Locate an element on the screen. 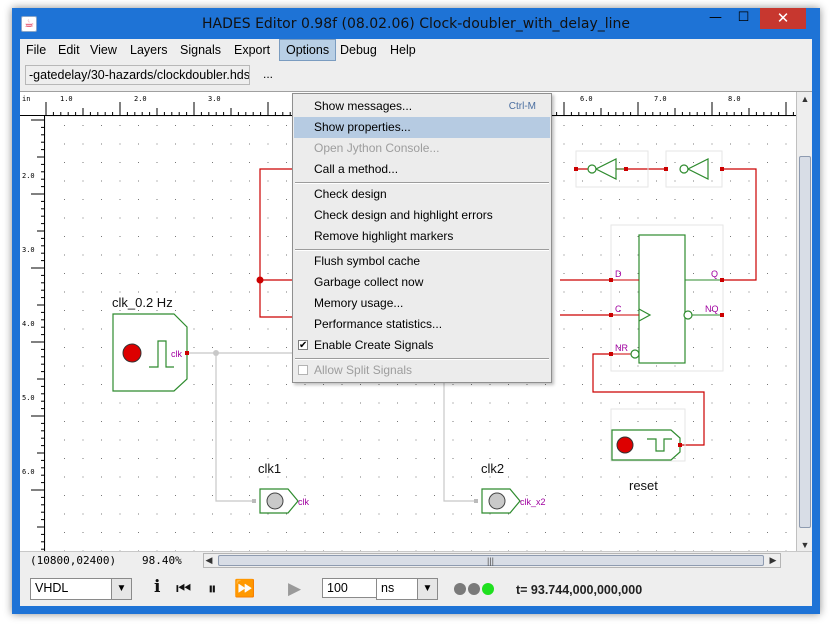  vertical-ruler: 2.0 3.0 4.0 5.0 6.0 is located at coordinates (32, 334).